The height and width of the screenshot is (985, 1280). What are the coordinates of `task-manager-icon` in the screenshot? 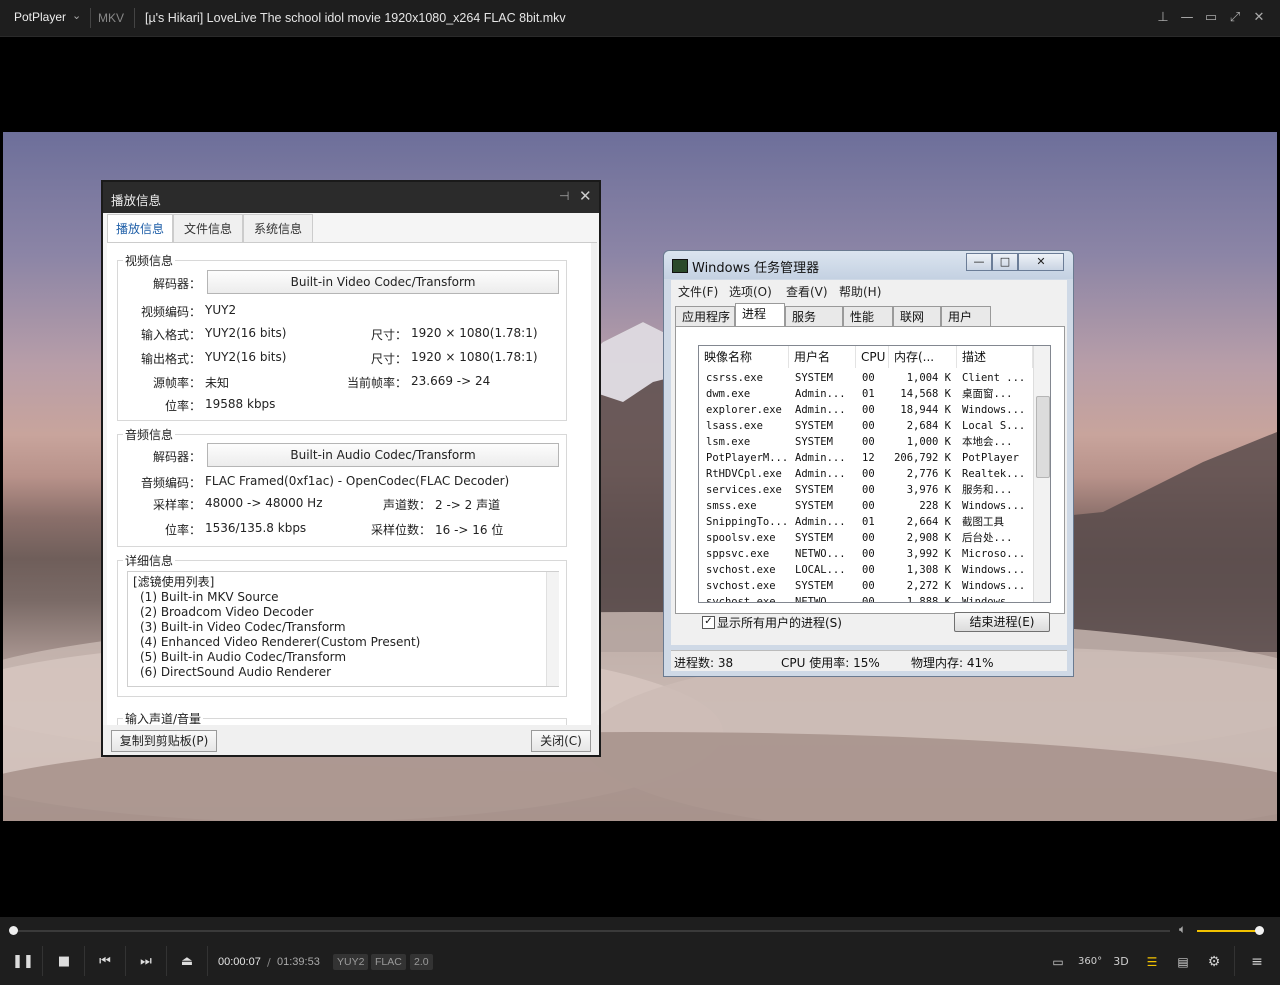 It's located at (680, 266).